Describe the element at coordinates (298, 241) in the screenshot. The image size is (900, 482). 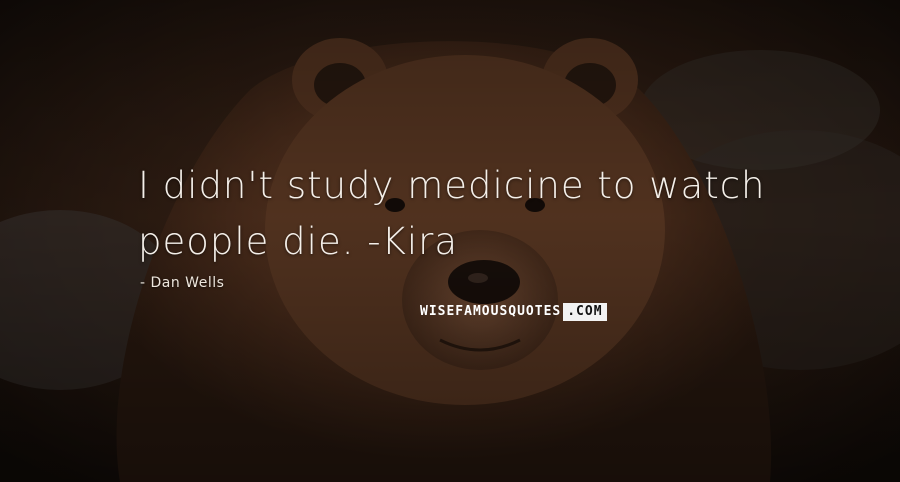
I see `quote-line-2: people die. -Kira` at that location.